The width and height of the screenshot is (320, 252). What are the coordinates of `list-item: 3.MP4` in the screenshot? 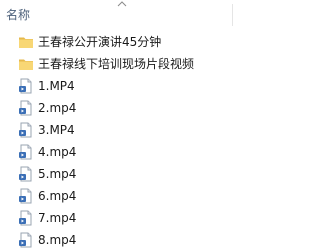 It's located at (122, 130).